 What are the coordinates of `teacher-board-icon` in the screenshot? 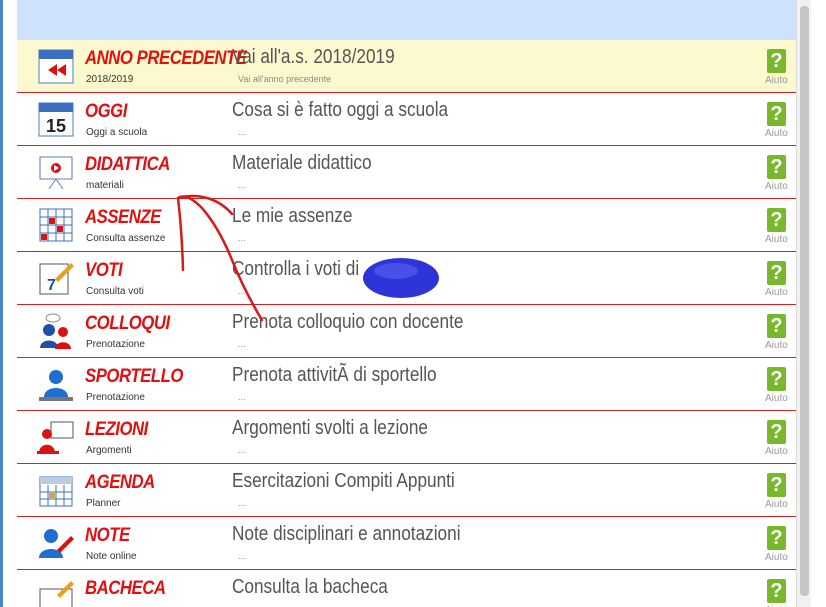 It's located at (56, 437).